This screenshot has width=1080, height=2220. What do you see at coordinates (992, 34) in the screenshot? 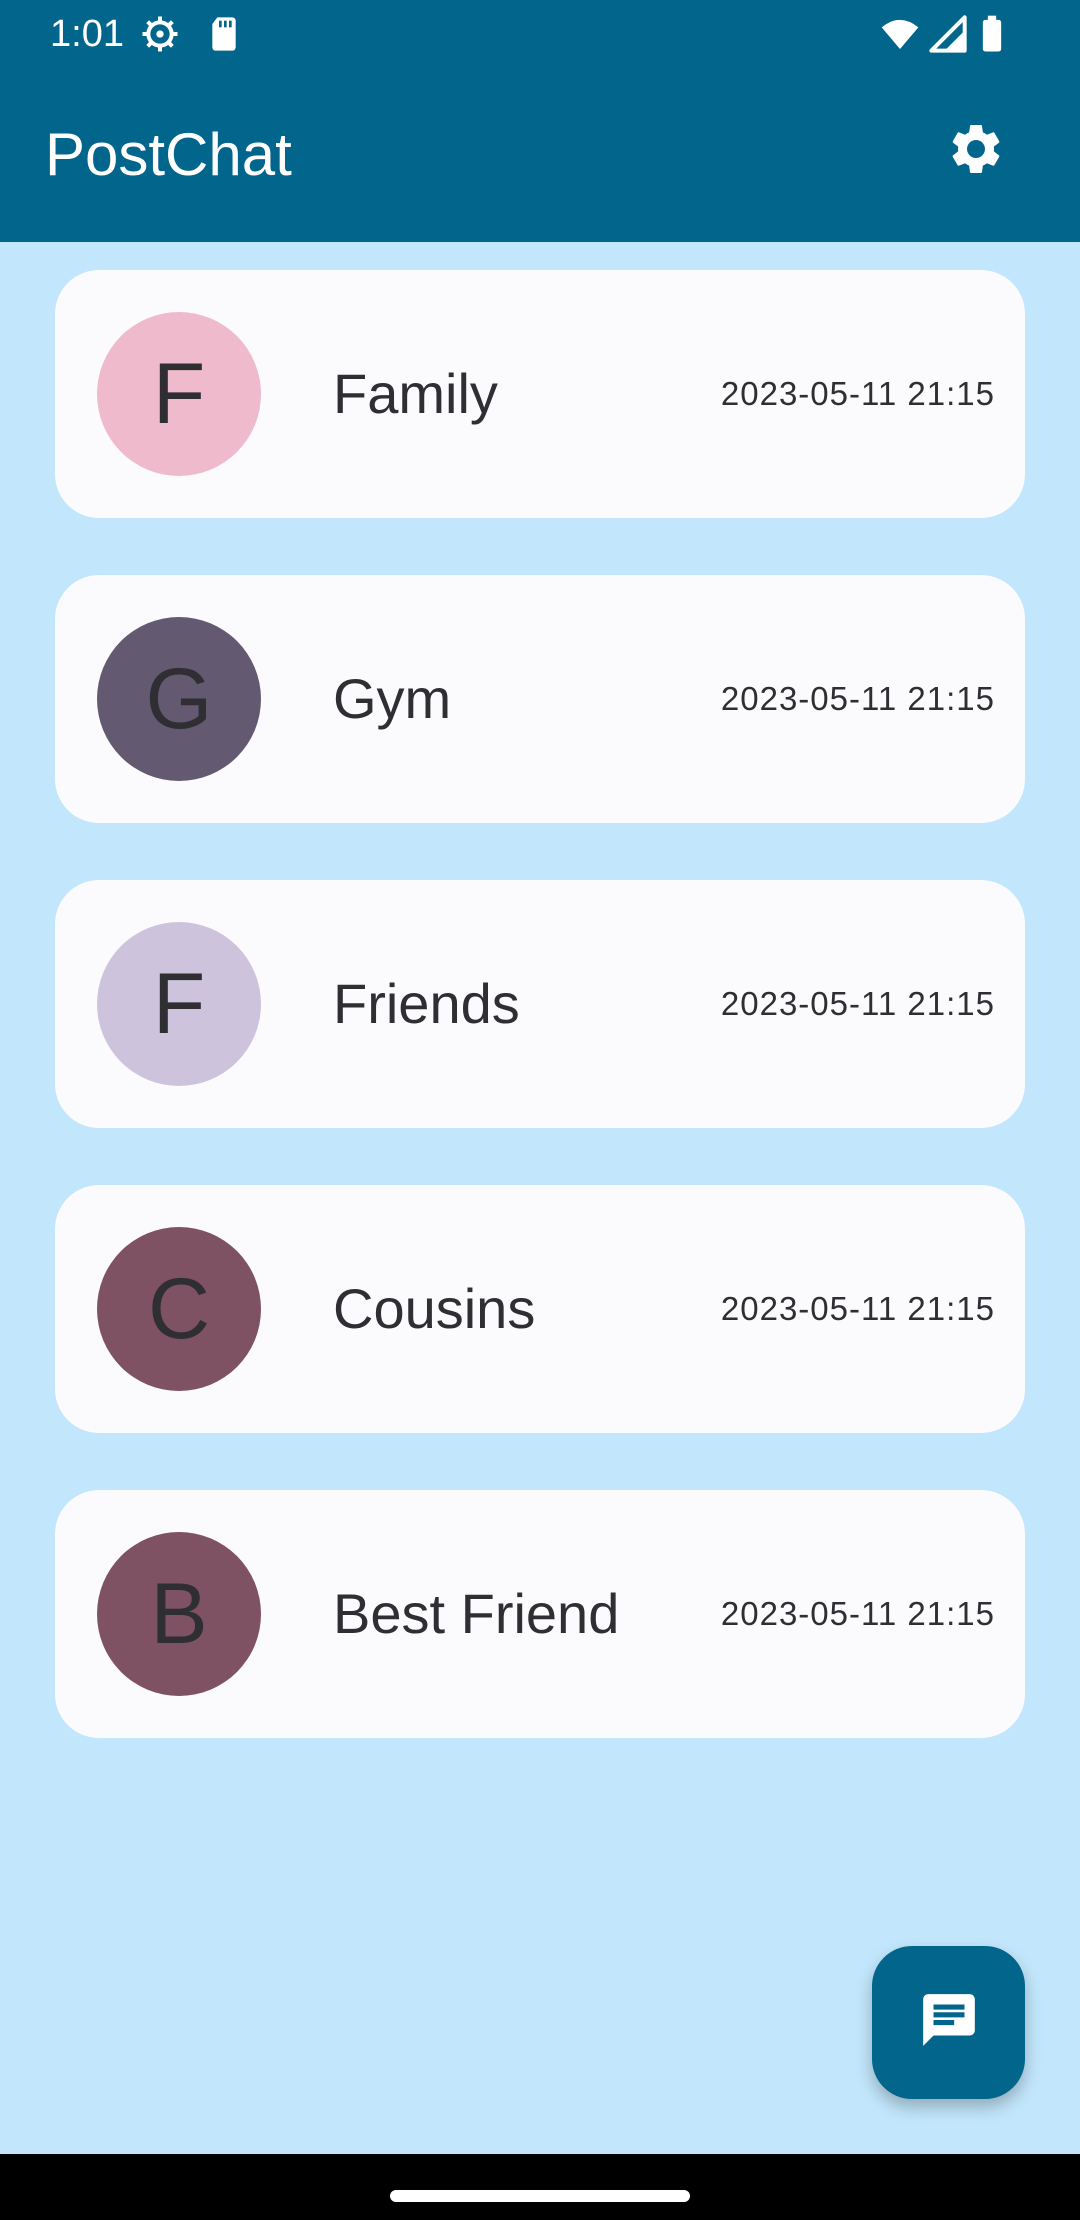
I see `battery-icon` at bounding box center [992, 34].